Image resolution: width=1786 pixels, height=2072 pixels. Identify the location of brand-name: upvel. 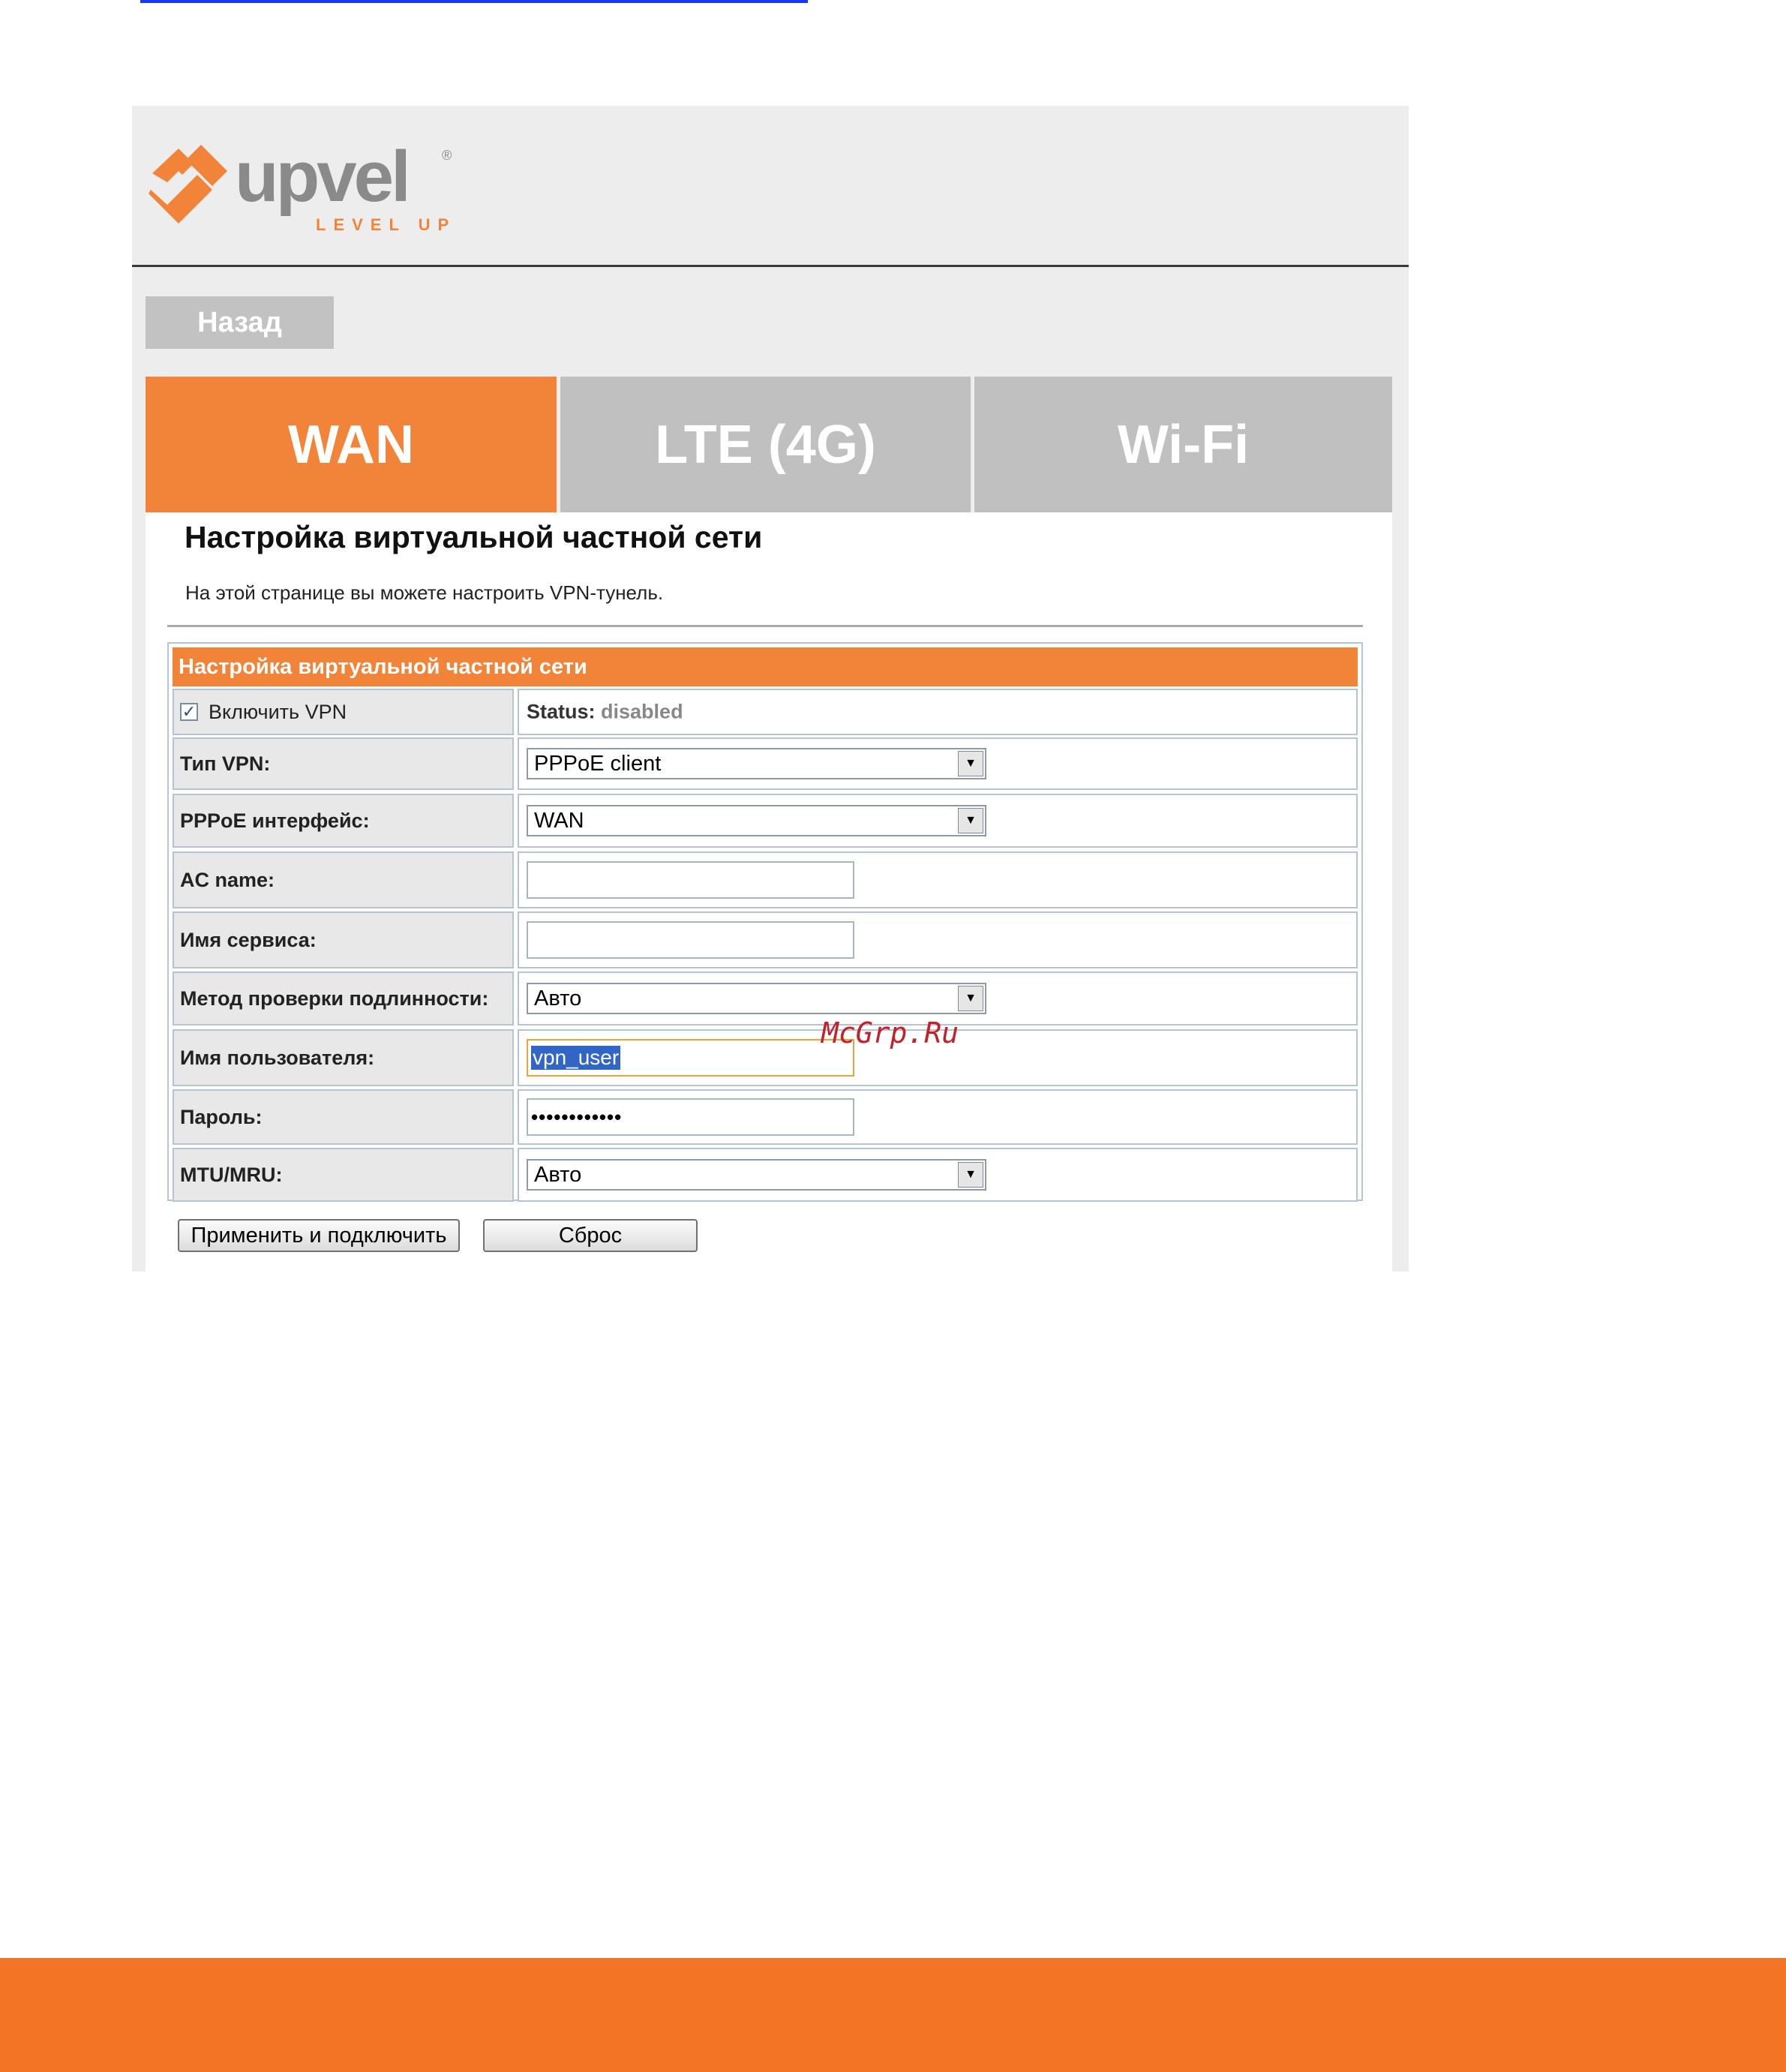
(321, 177).